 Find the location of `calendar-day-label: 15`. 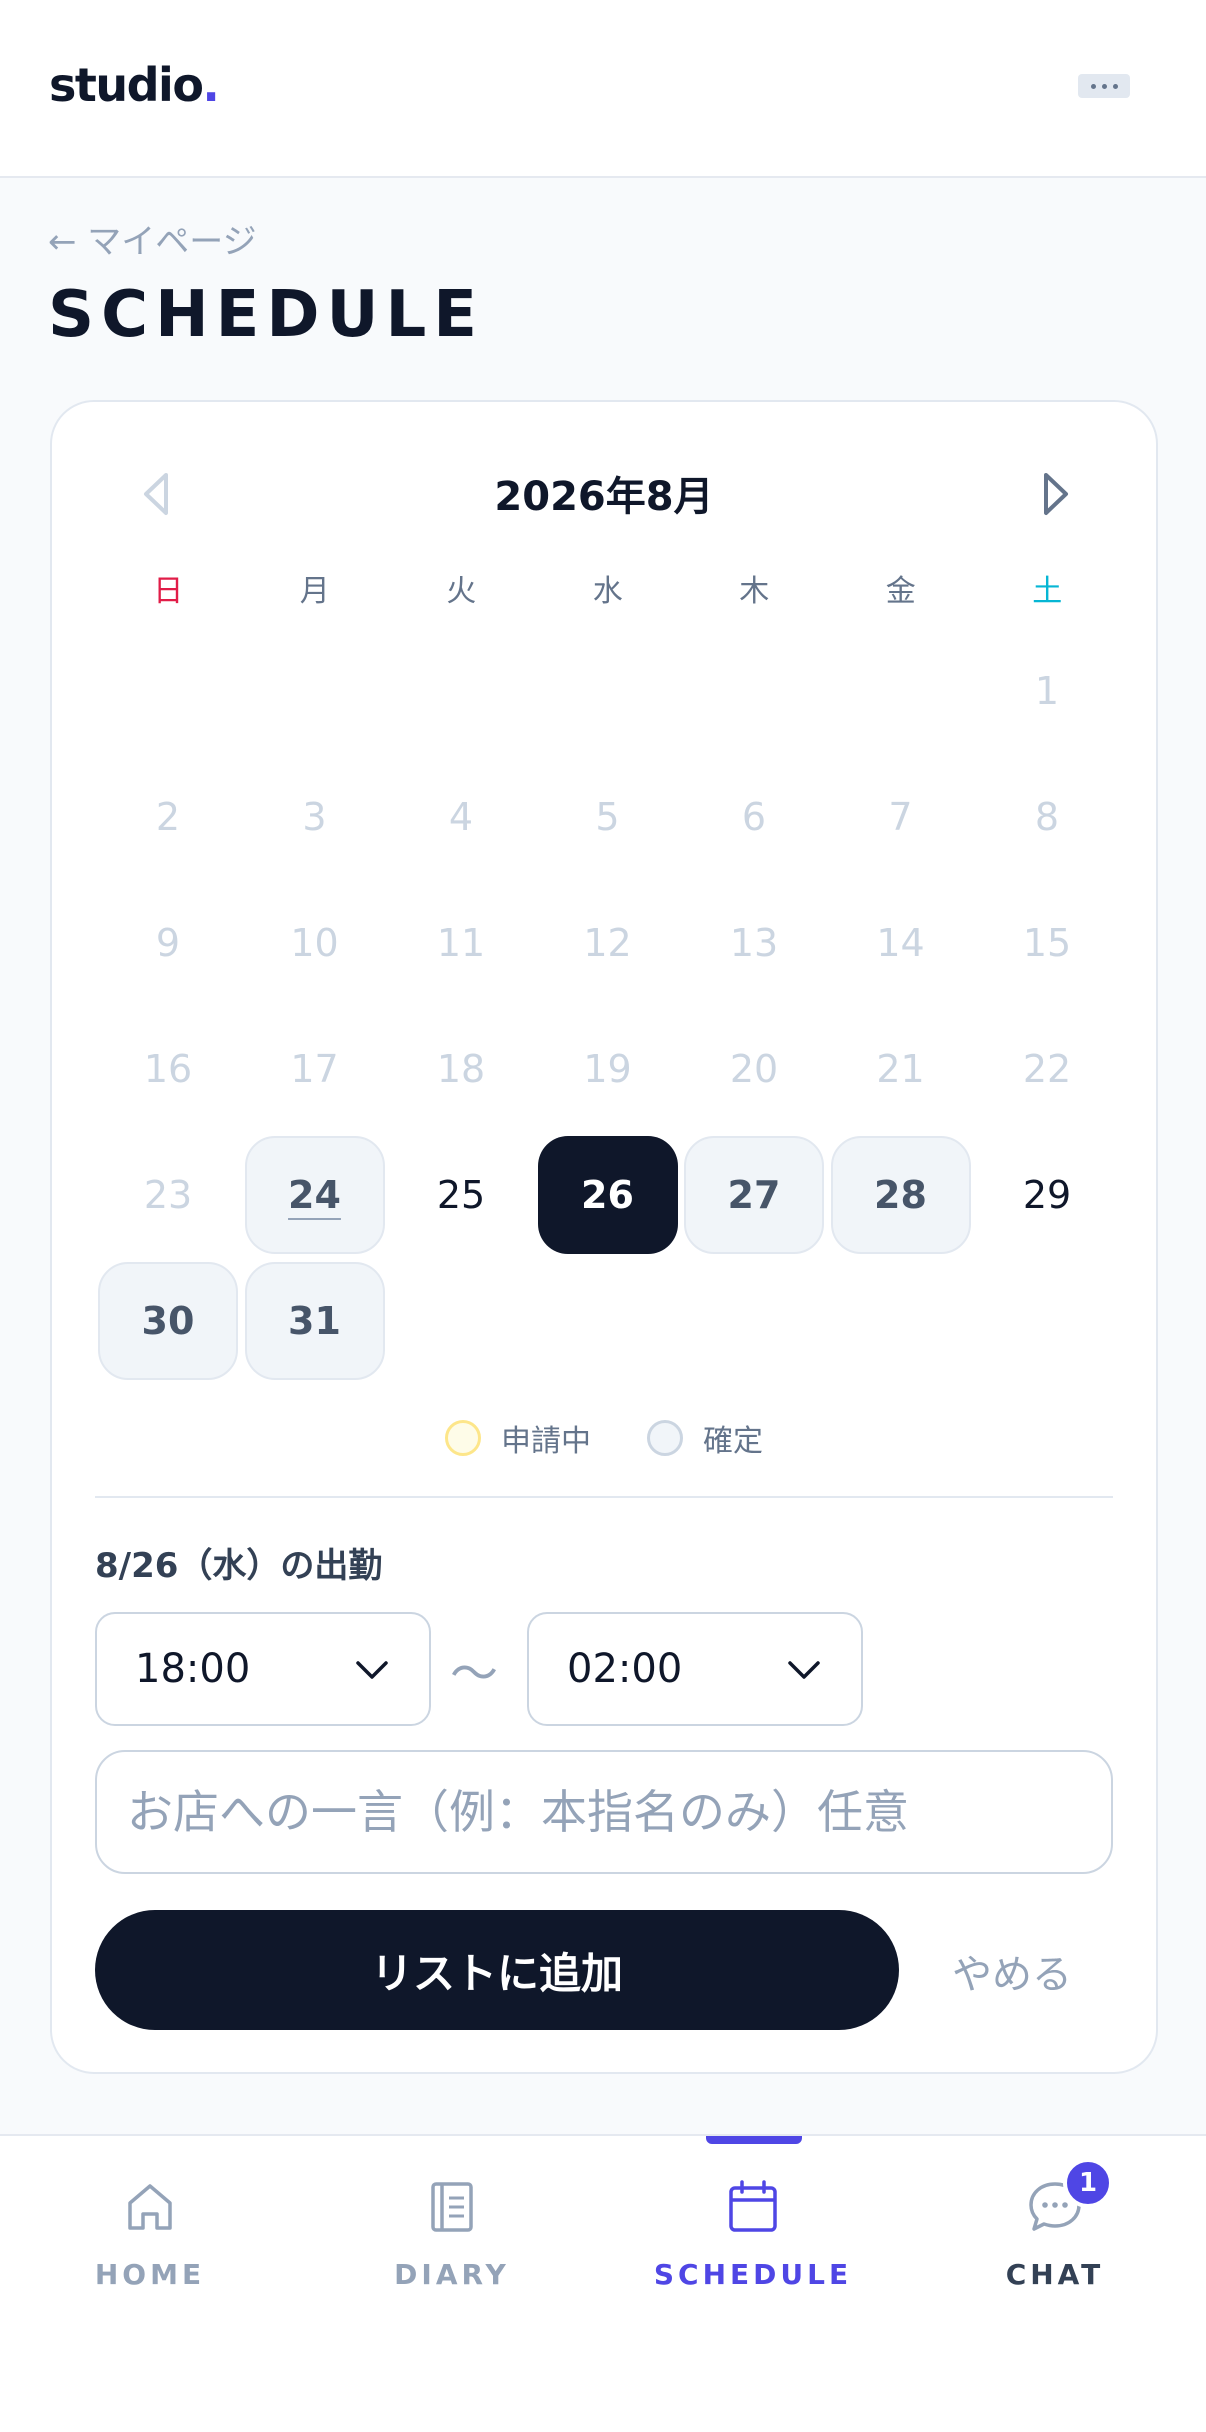

calendar-day-label: 15 is located at coordinates (1047, 943).